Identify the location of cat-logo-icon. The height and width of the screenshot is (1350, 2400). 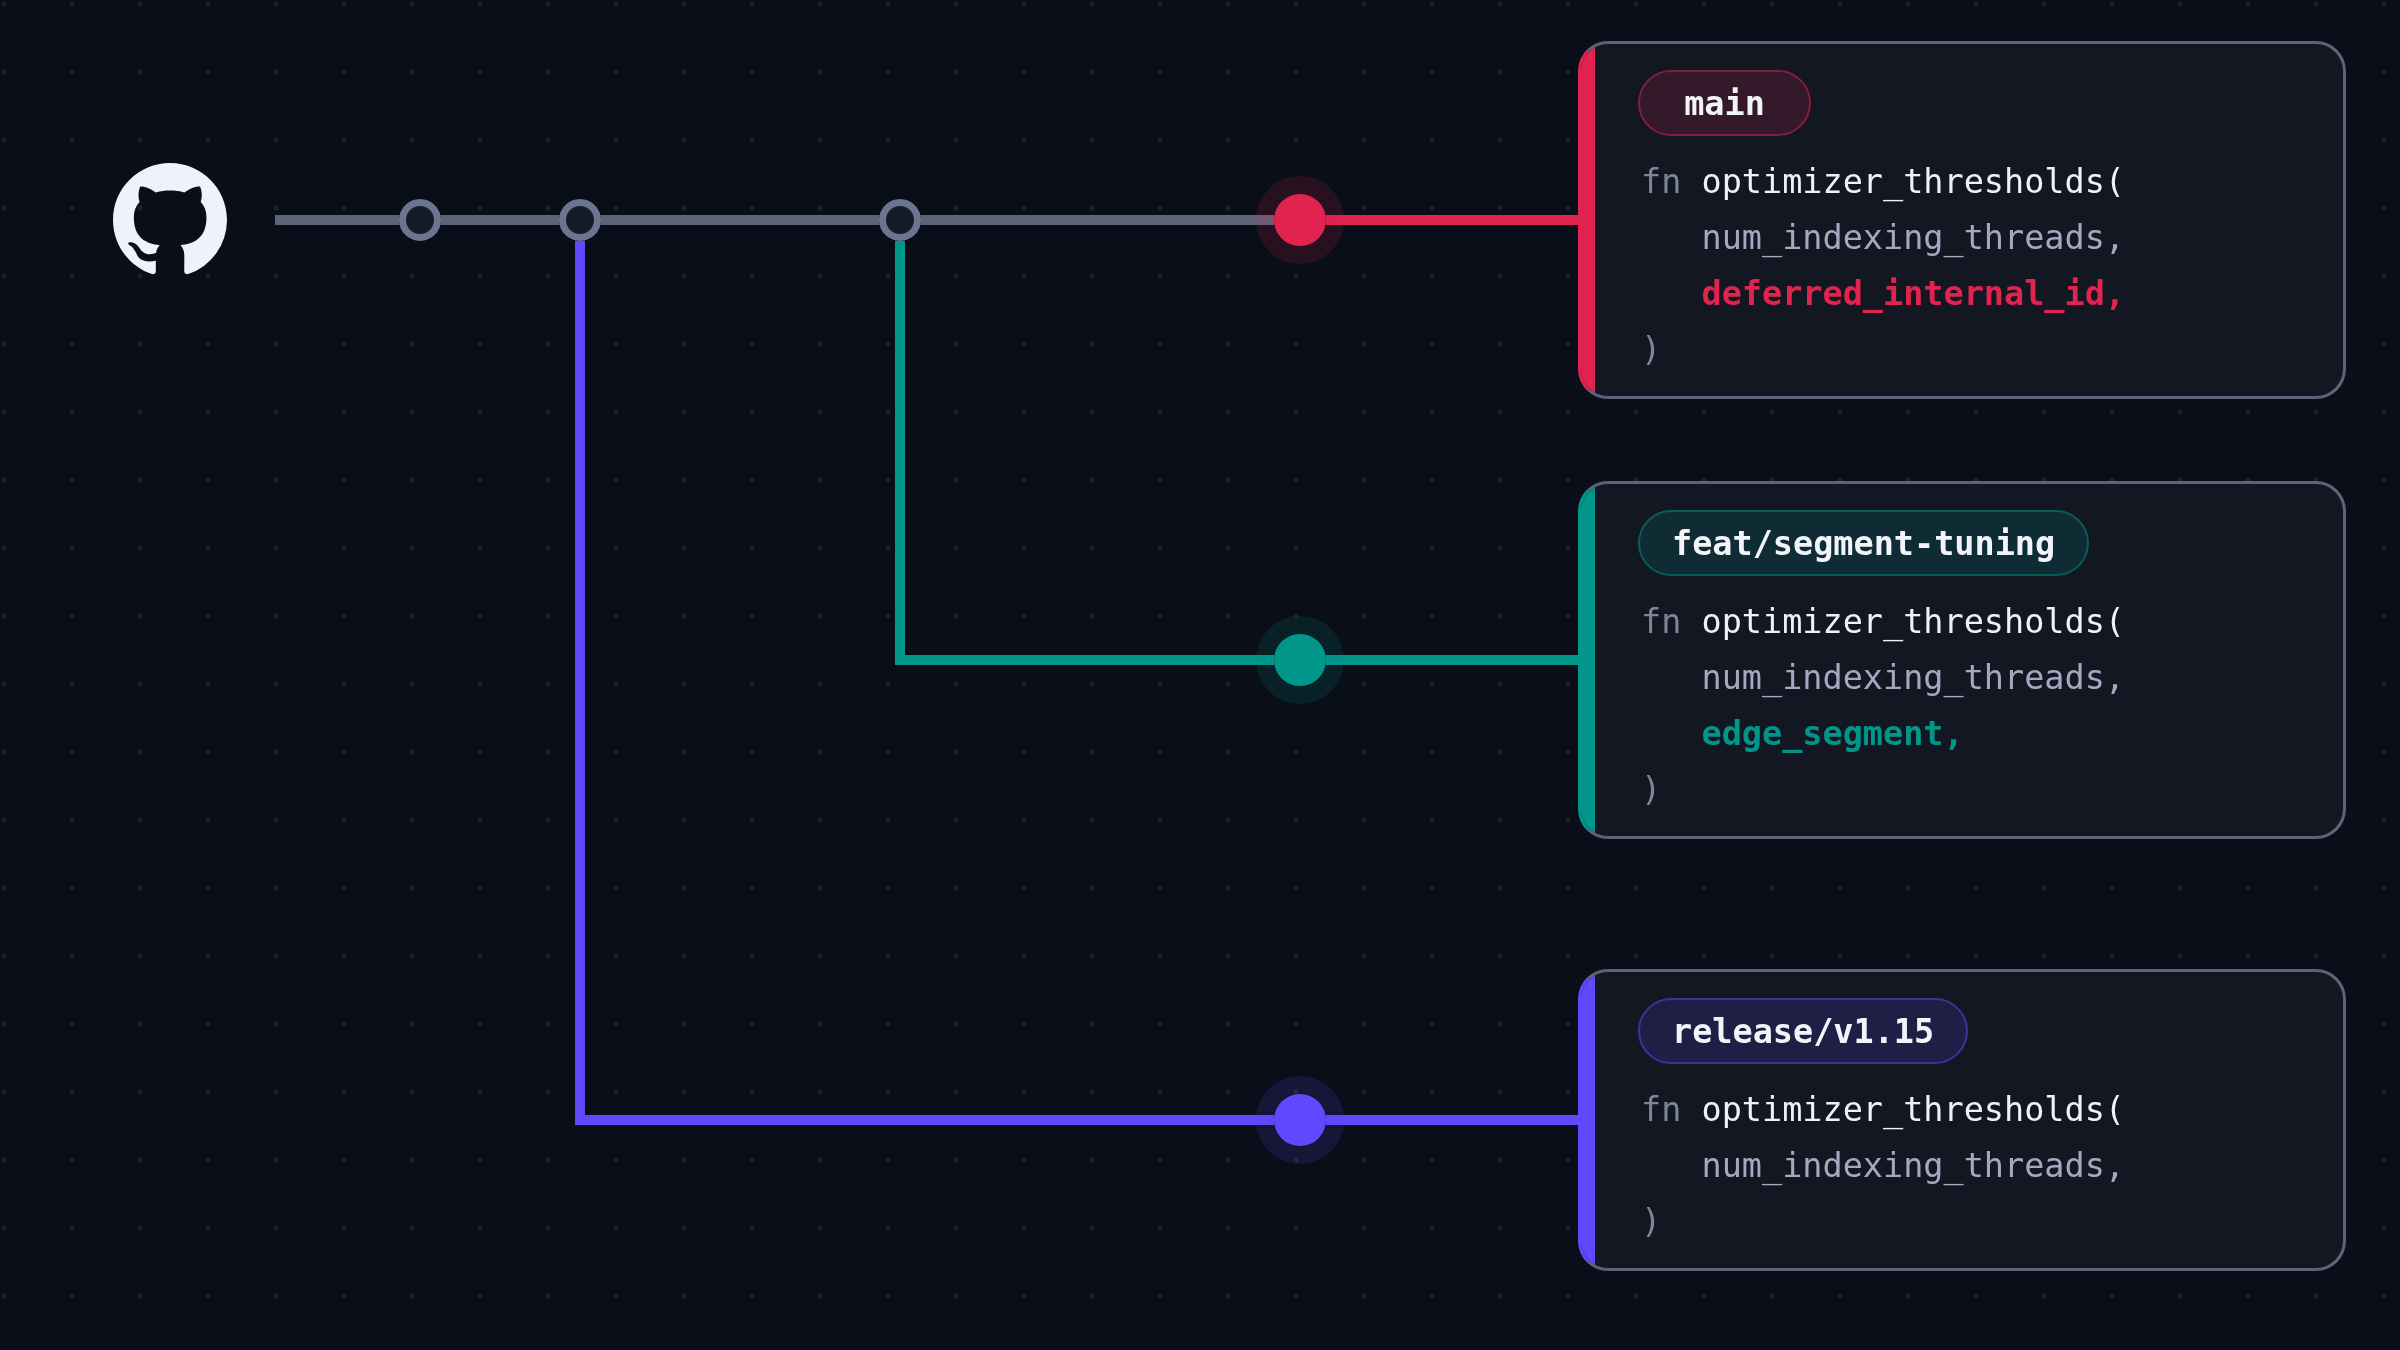
(170, 219).